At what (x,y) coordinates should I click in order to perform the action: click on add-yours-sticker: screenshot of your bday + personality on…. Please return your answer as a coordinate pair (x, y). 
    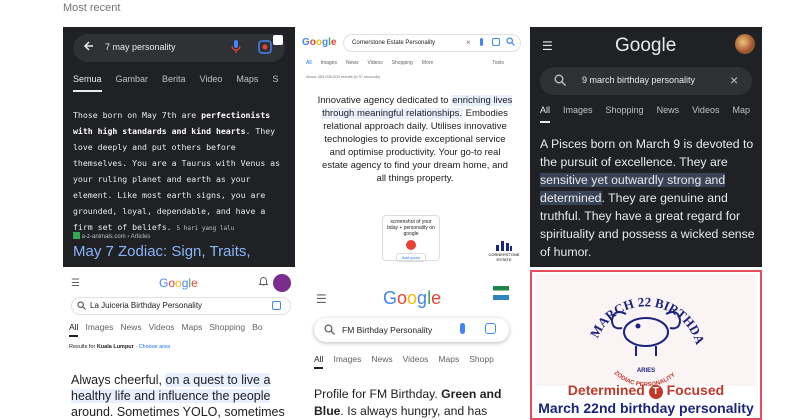
    Looking at the image, I should click on (411, 238).